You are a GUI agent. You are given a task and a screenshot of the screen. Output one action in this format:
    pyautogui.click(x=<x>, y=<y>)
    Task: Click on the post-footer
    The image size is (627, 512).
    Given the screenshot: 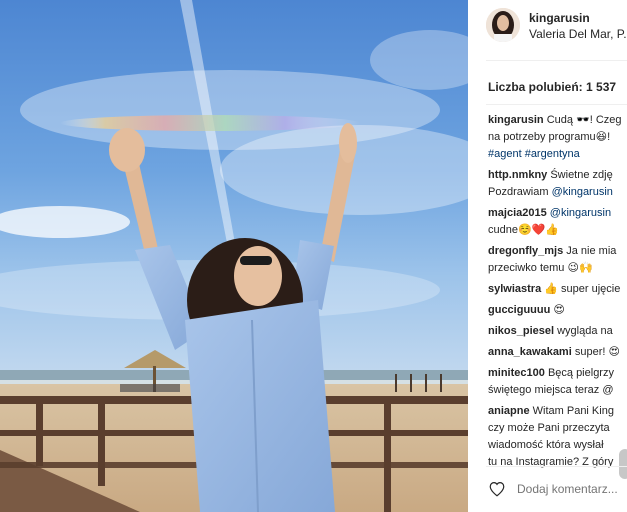 What is the action you would take?
    pyautogui.click(x=547, y=489)
    